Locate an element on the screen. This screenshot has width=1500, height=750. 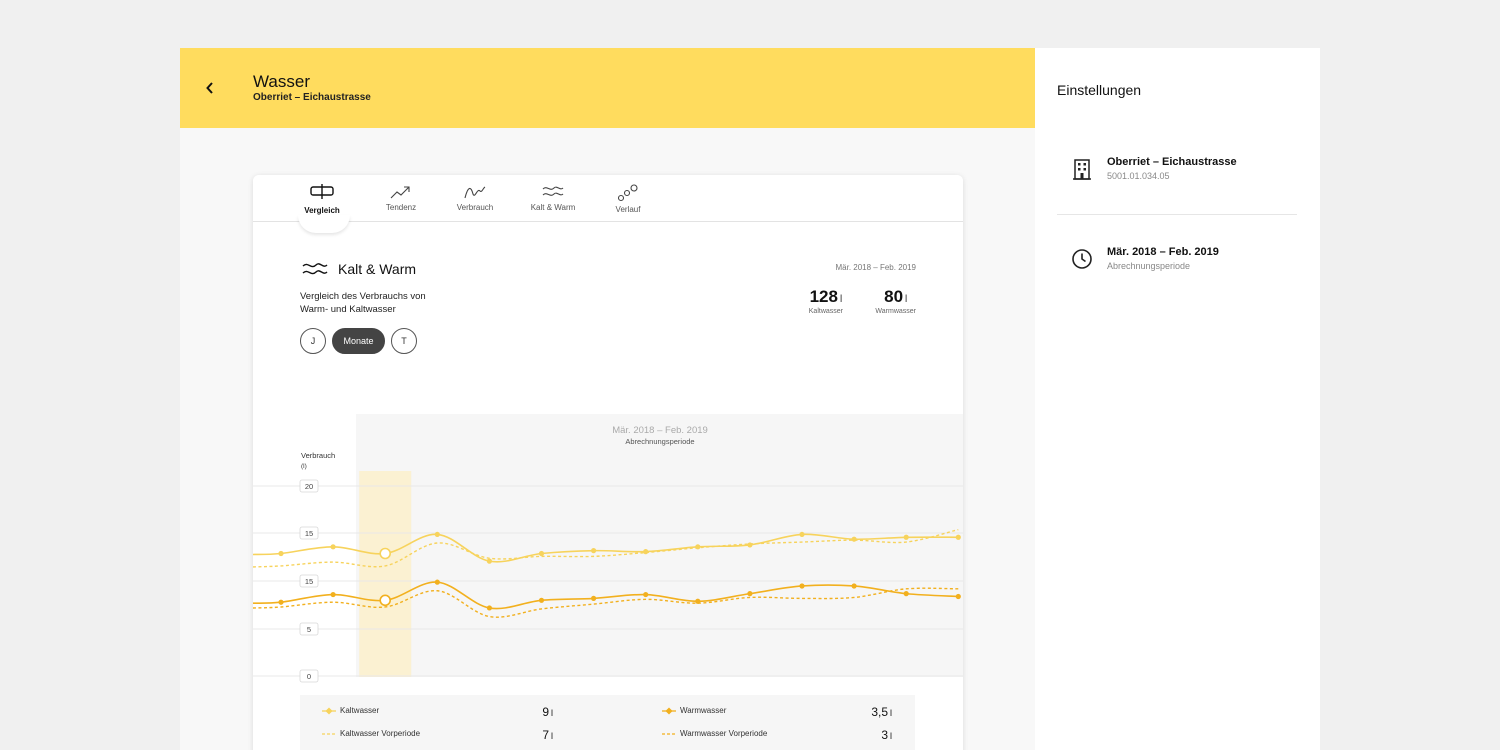
sidebar-item-period: Mär. 2018 – Feb. 2019 Abrechnungsperiode is located at coordinates (1177, 258).